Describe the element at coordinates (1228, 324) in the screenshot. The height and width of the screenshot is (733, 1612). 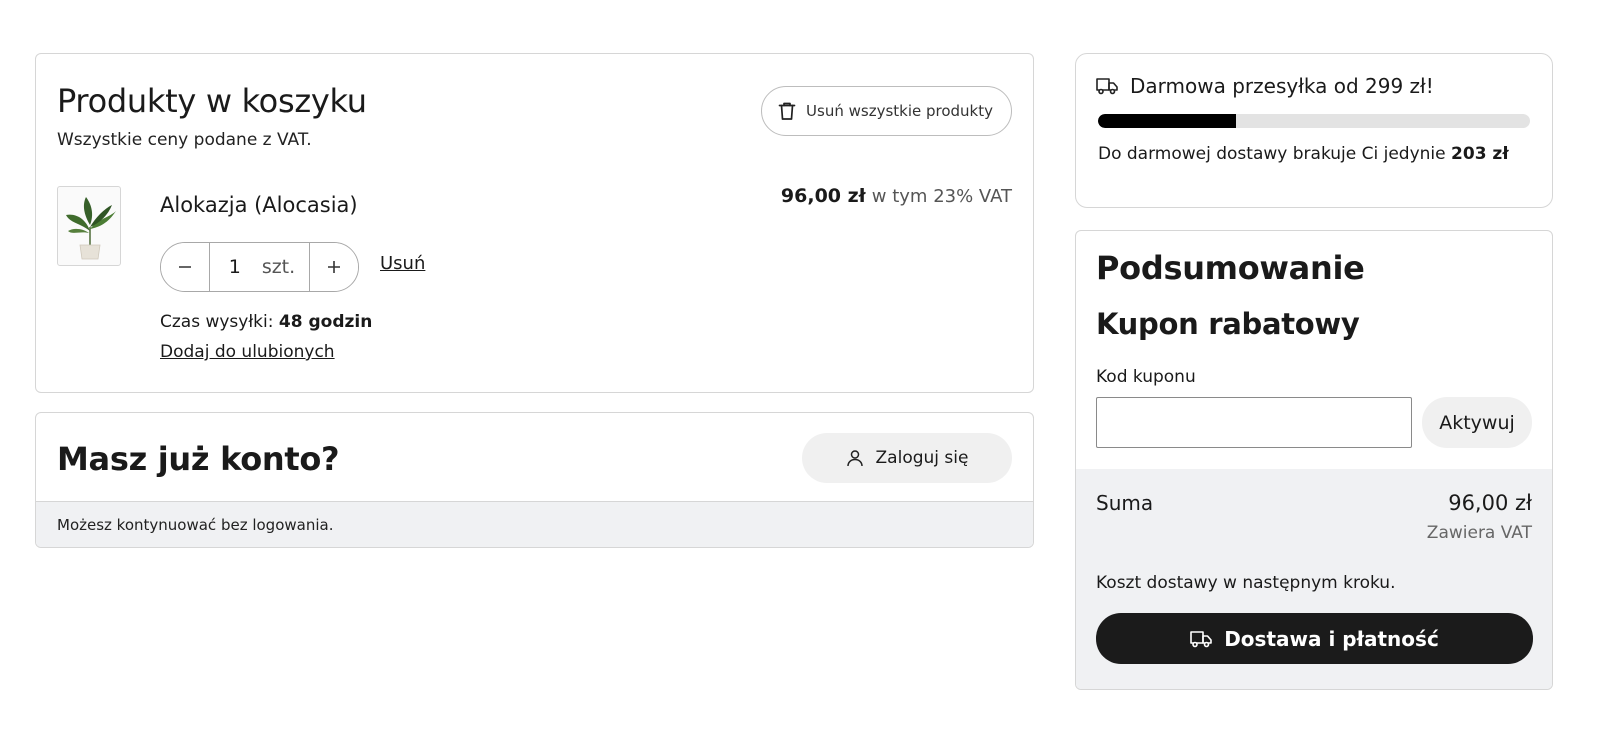
I see `coupon-title: Kupon rabatowy` at that location.